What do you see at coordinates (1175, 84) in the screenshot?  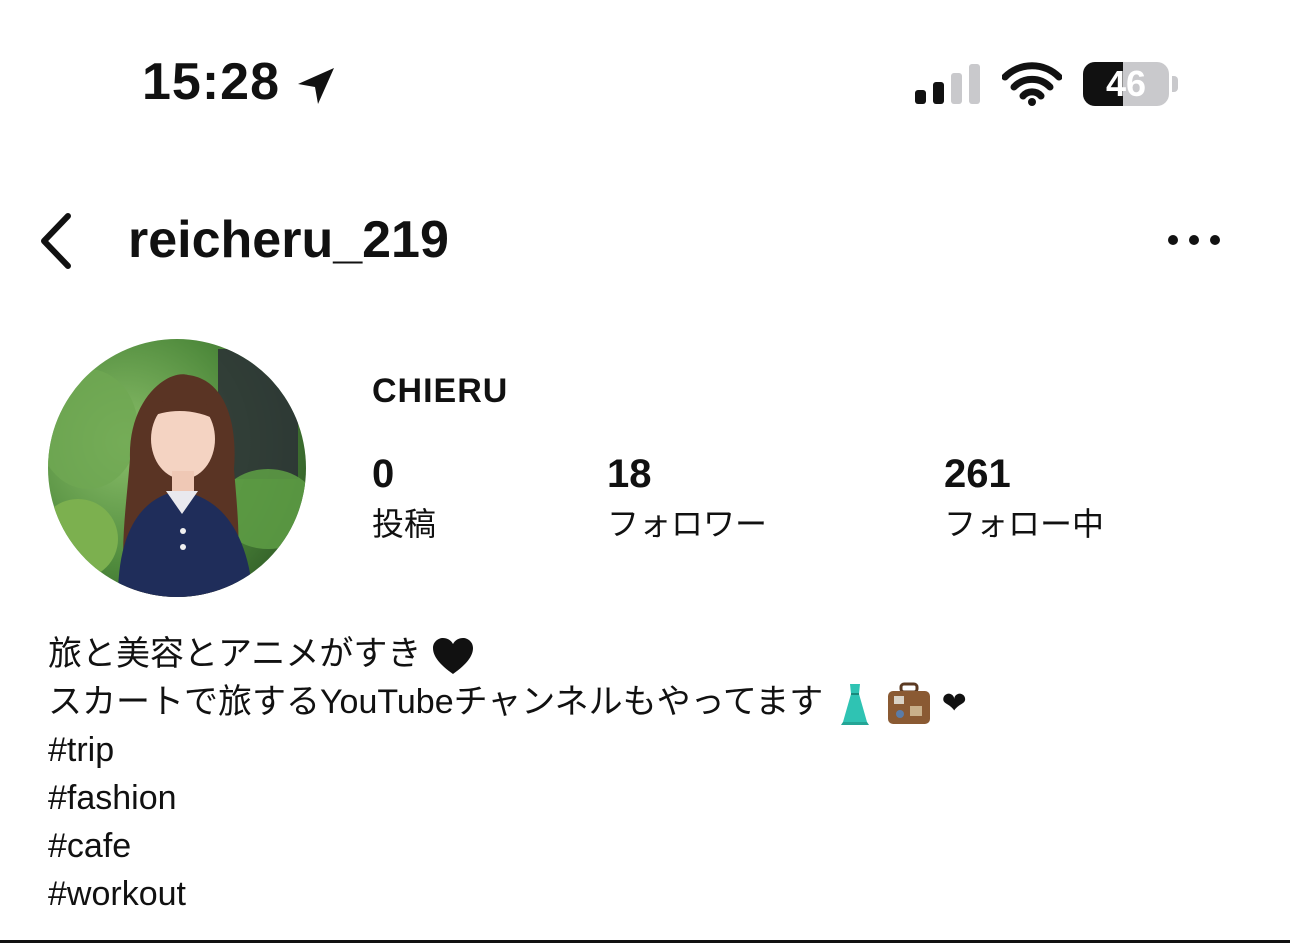 I see `battery-tip` at bounding box center [1175, 84].